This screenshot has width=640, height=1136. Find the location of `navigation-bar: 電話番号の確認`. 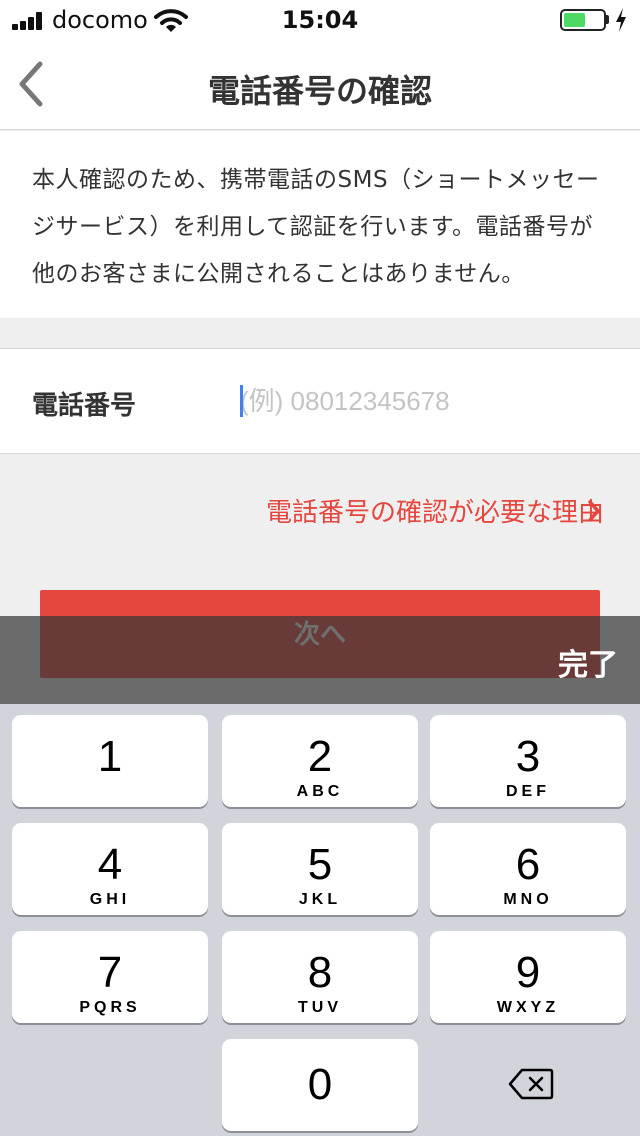

navigation-bar: 電話番号の確認 is located at coordinates (320, 85).